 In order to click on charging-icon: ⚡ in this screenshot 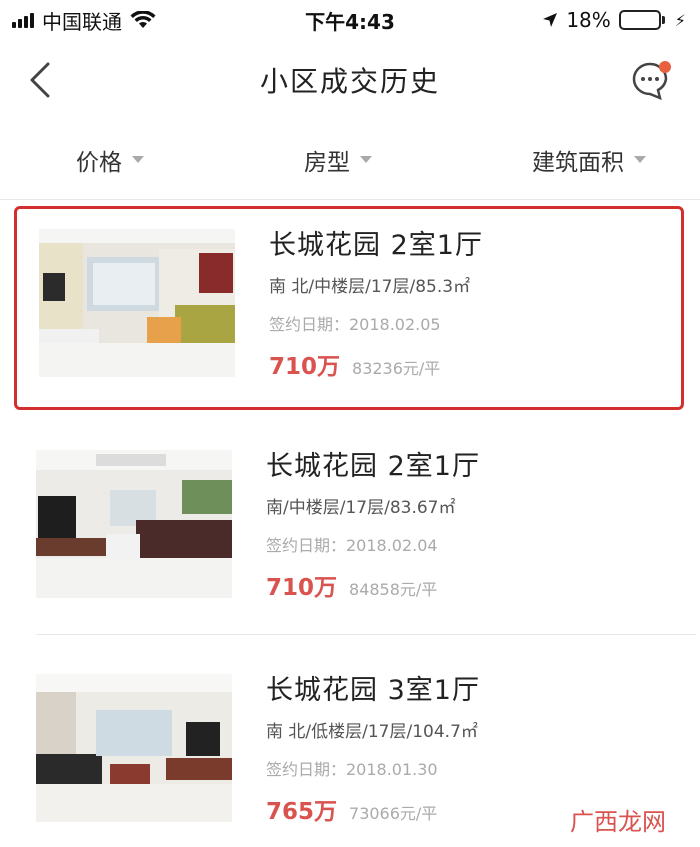, I will do `click(680, 20)`.